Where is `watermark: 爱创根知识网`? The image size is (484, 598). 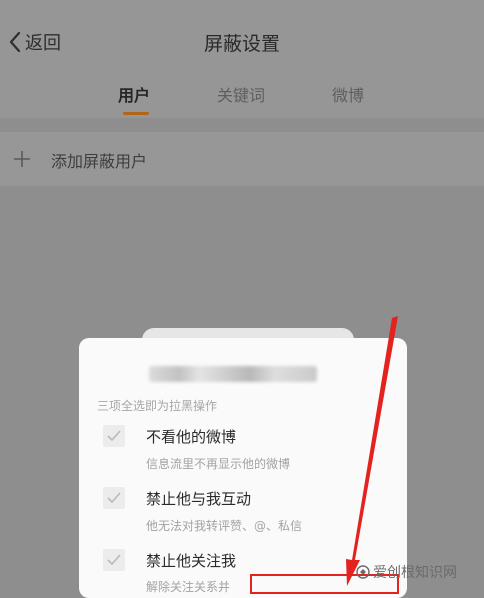
watermark: 爱创根知识网 is located at coordinates (406, 572).